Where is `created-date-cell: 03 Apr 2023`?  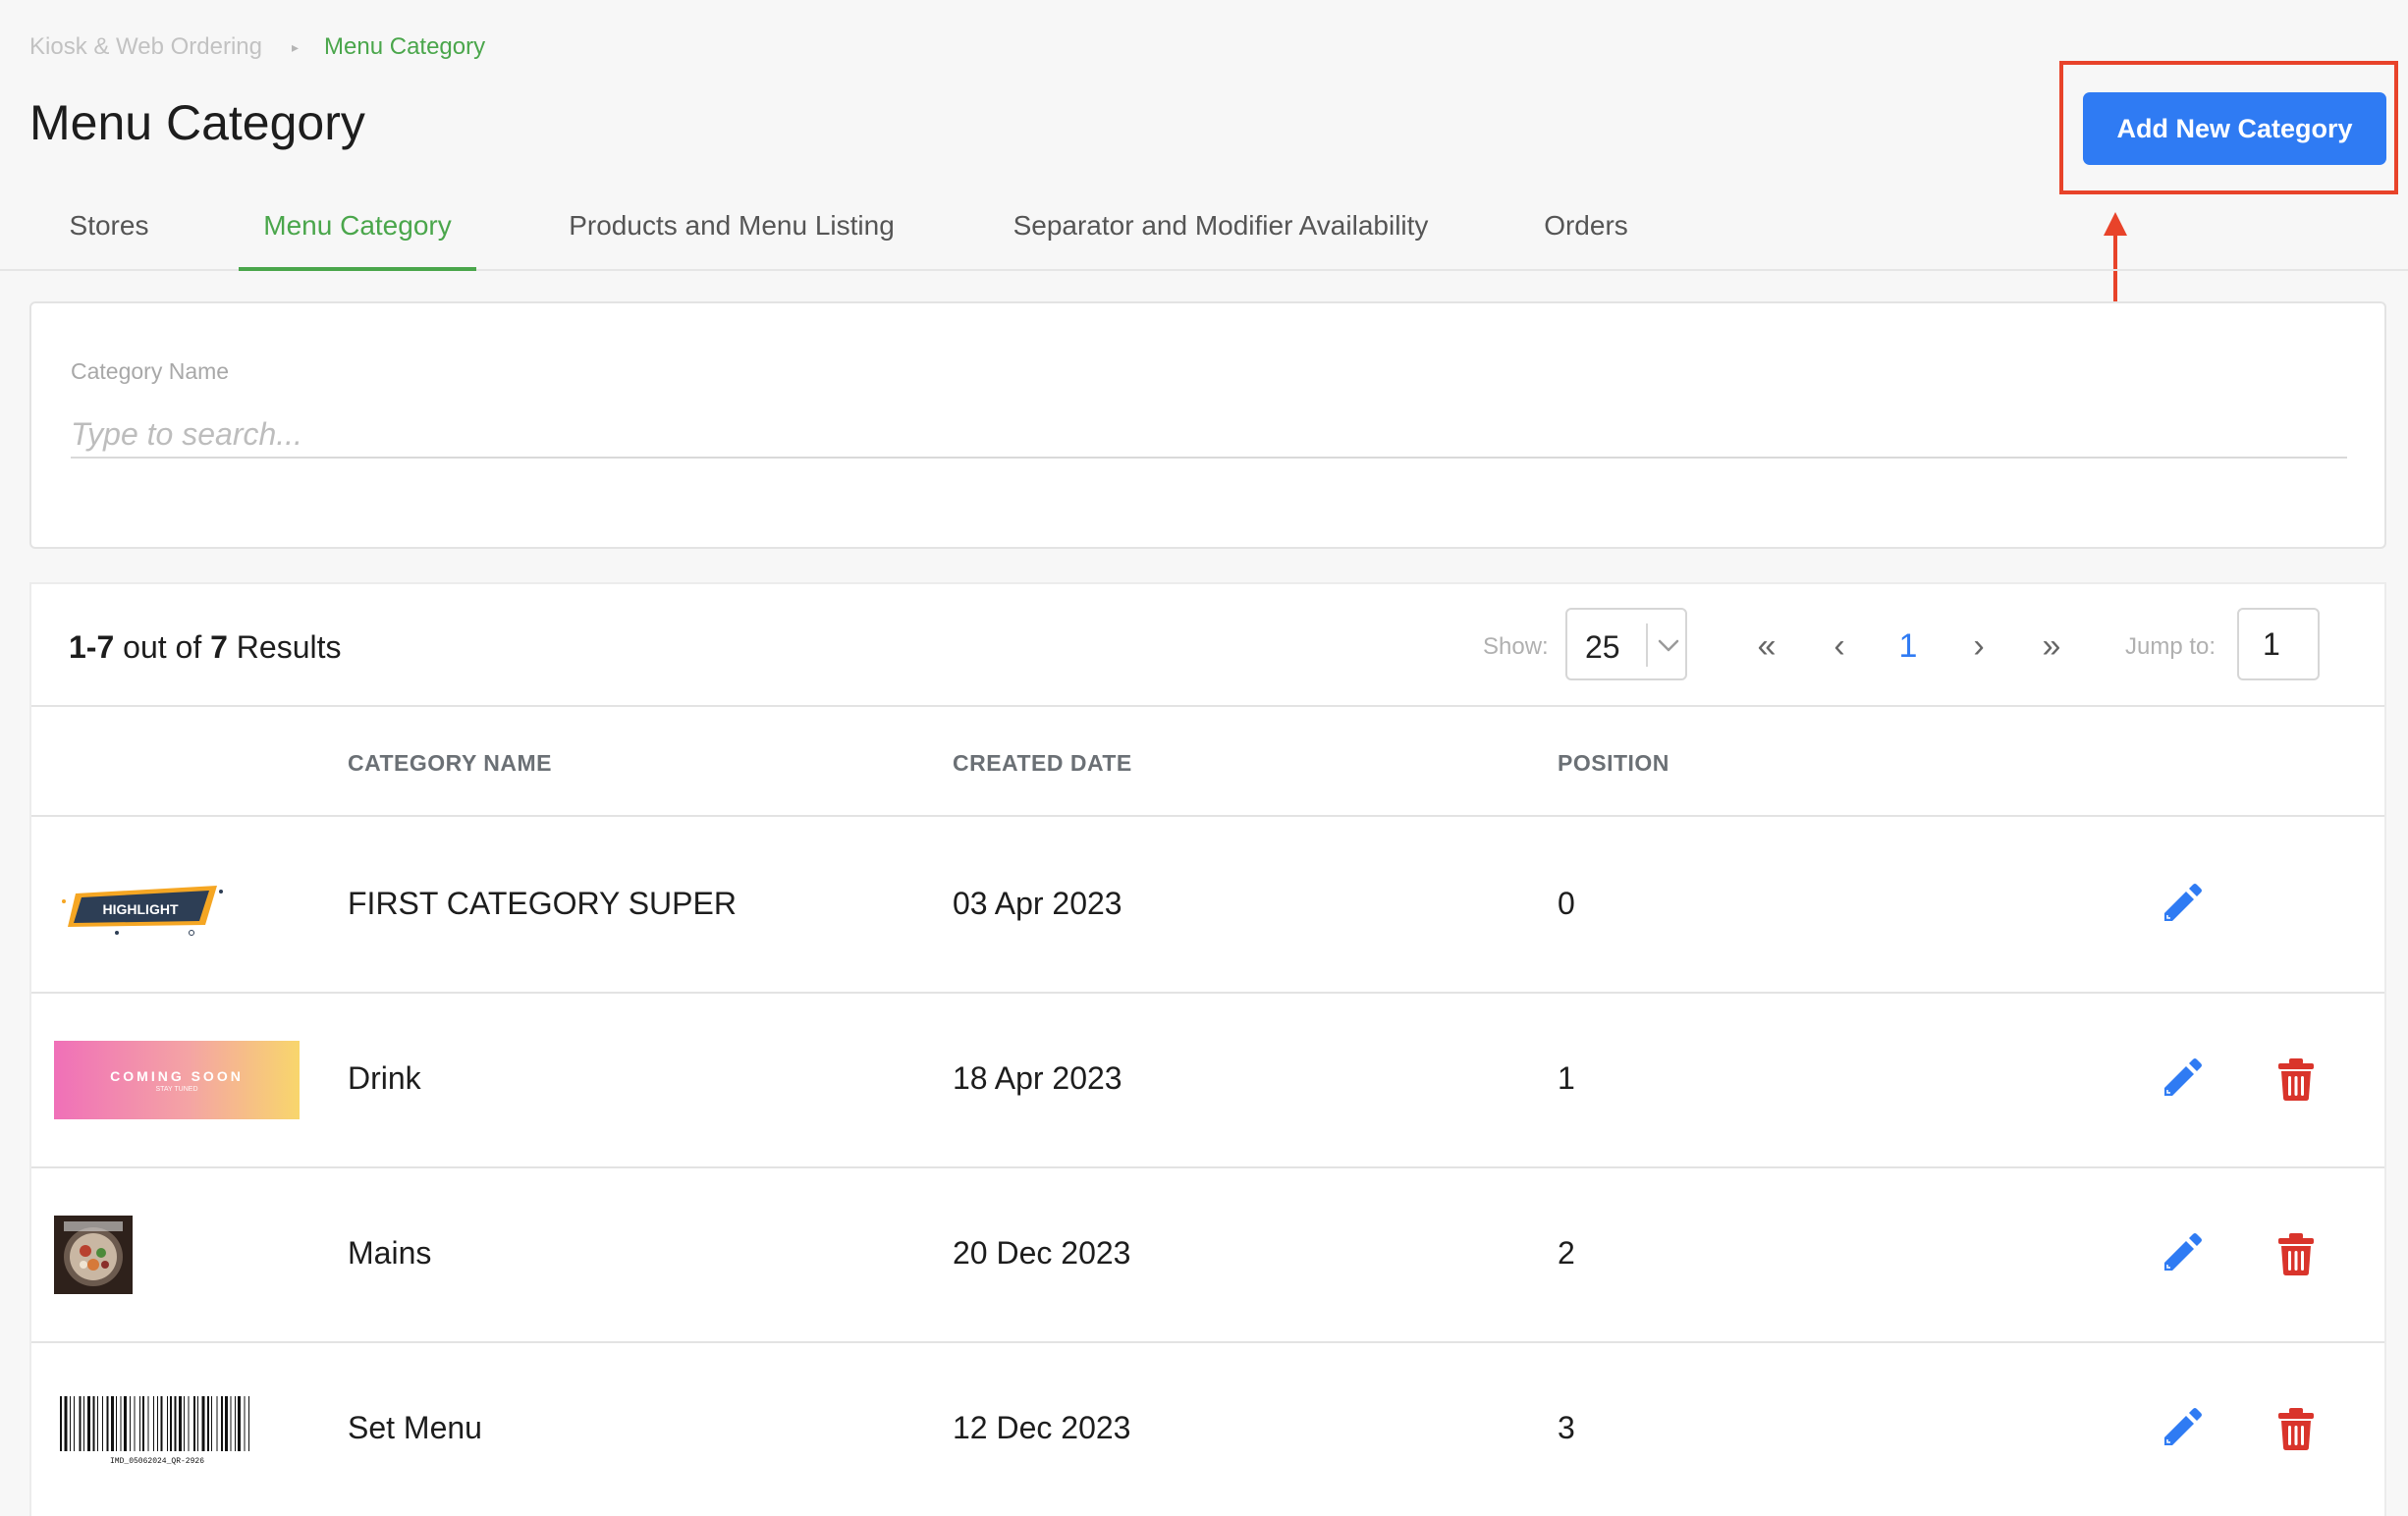
created-date-cell: 03 Apr 2023 is located at coordinates (1037, 903).